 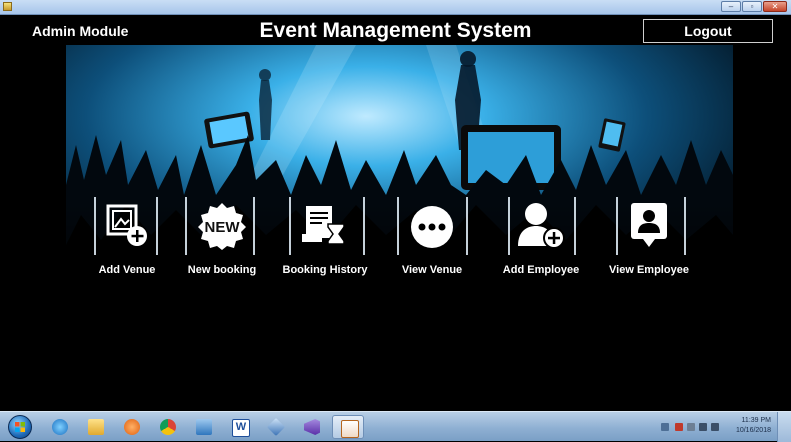 What do you see at coordinates (432, 227) in the screenshot?
I see `more-dots-icon` at bounding box center [432, 227].